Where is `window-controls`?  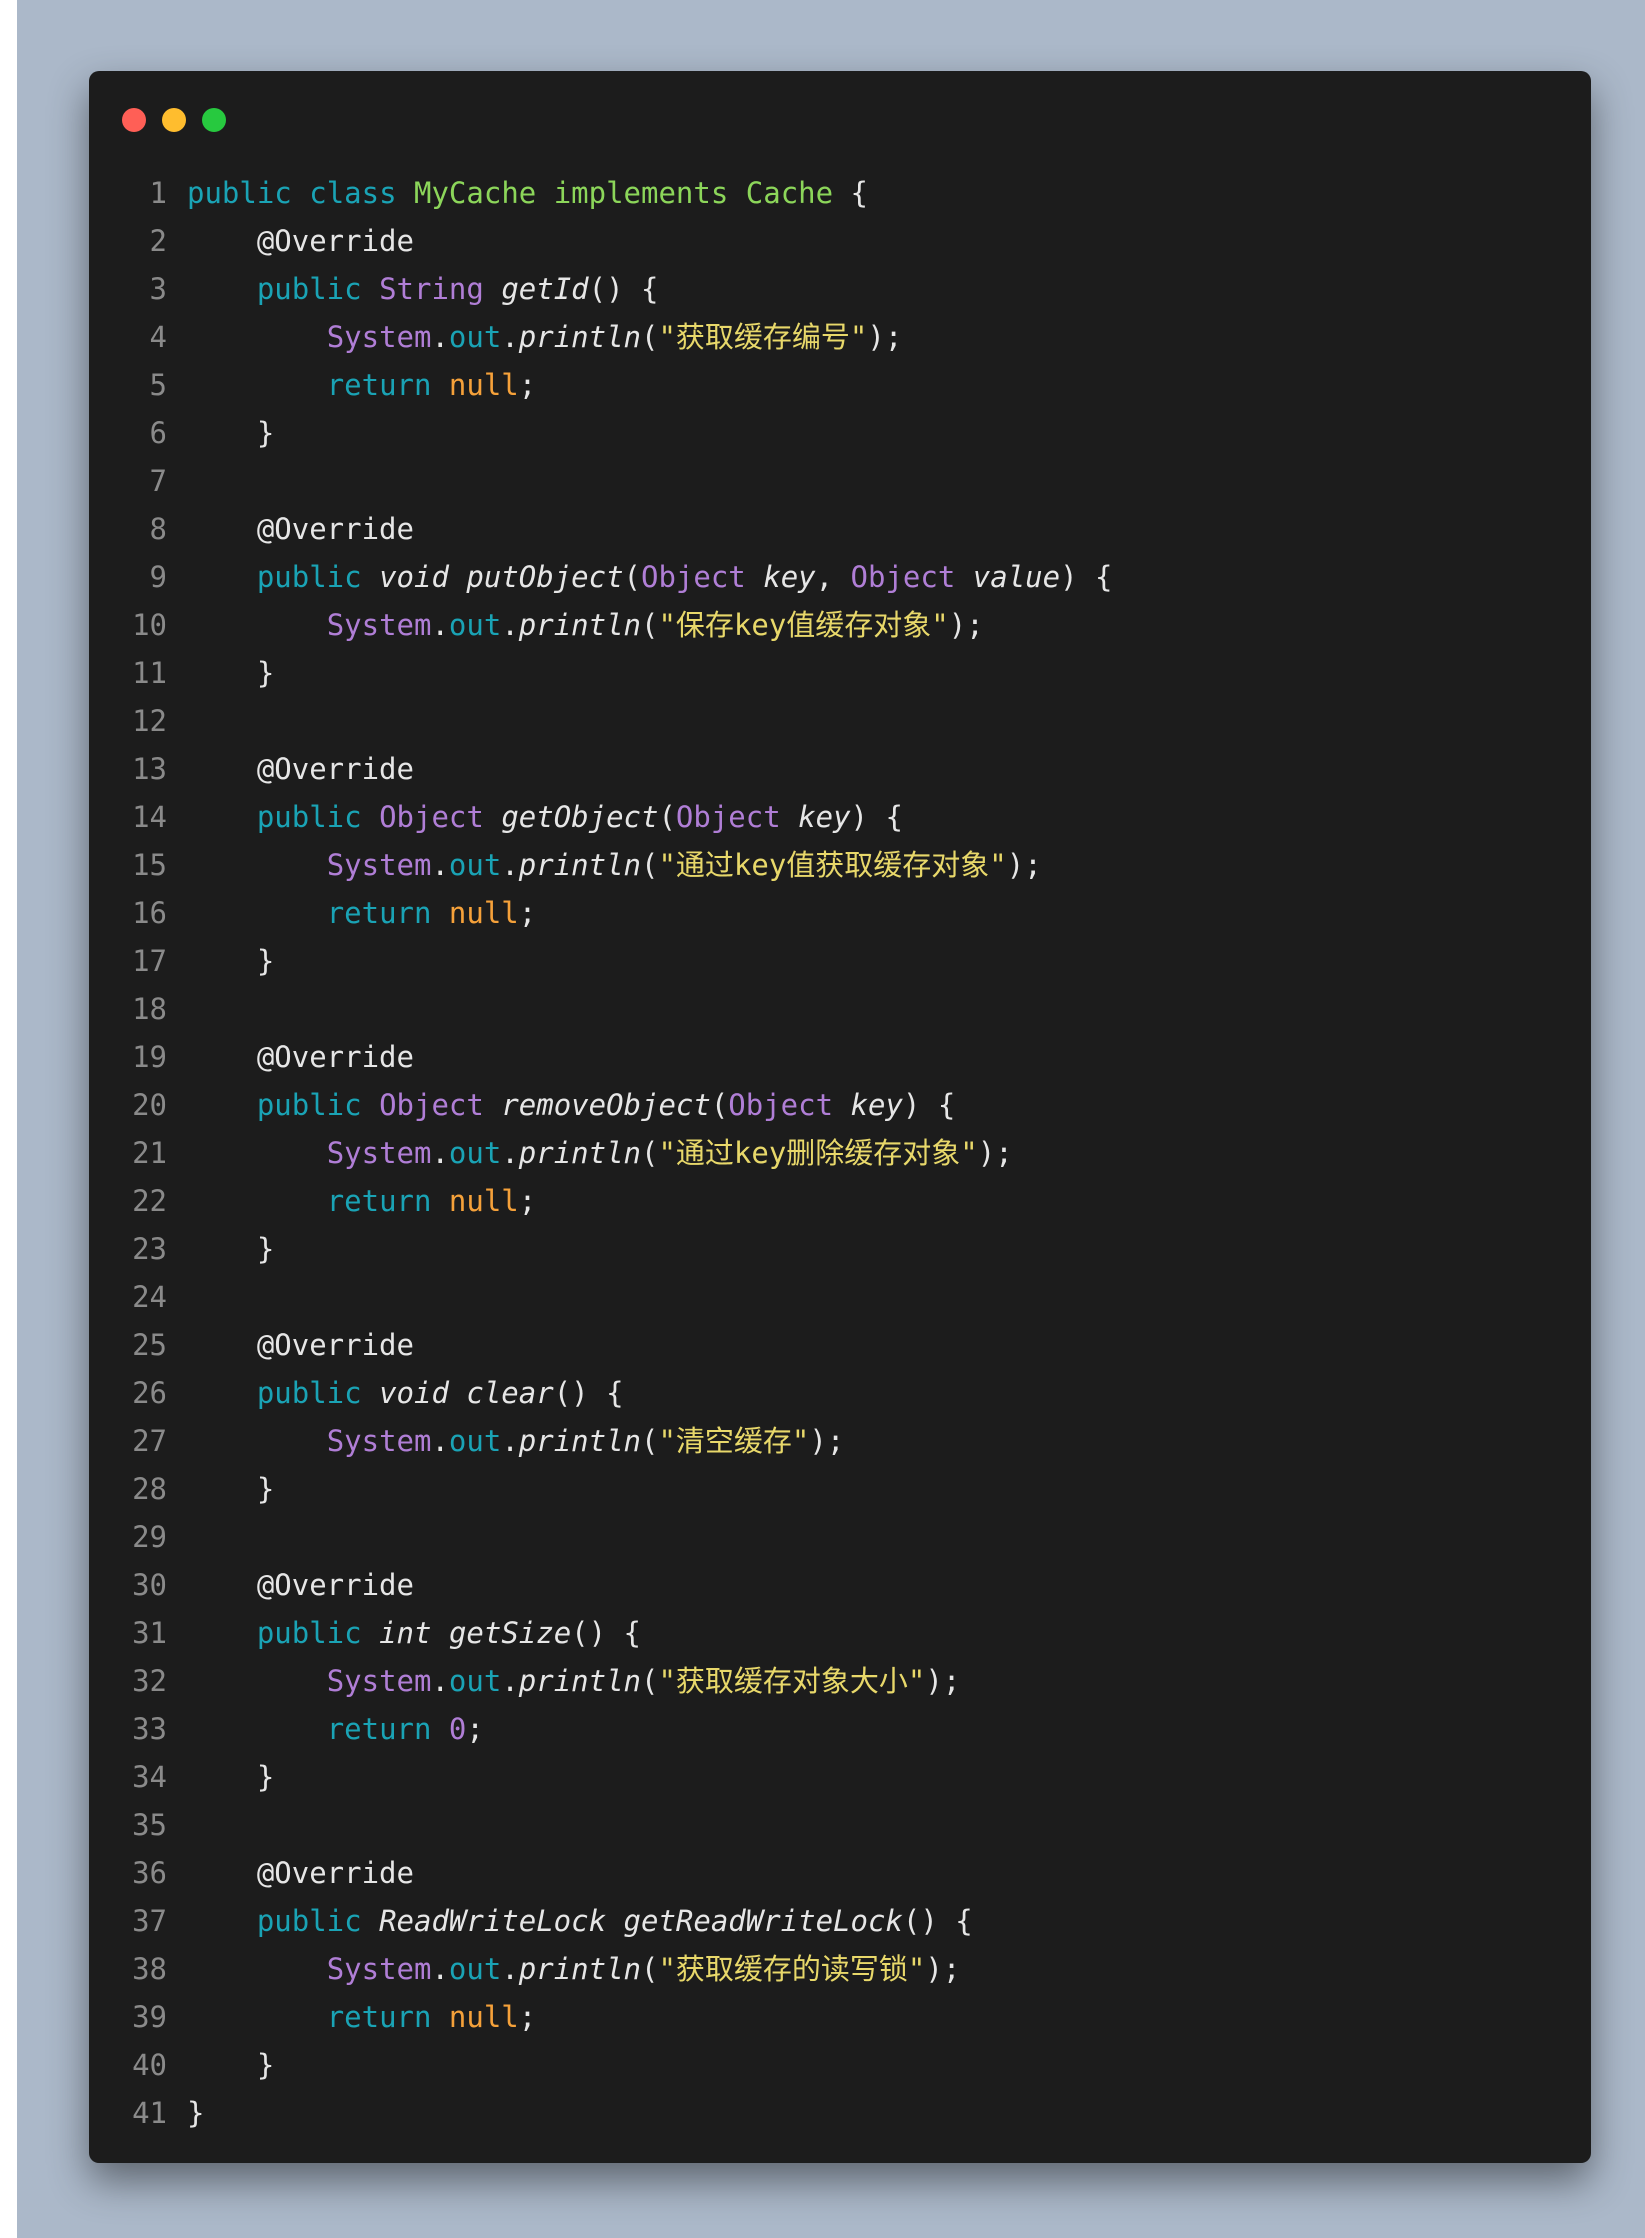
window-controls is located at coordinates (174, 120).